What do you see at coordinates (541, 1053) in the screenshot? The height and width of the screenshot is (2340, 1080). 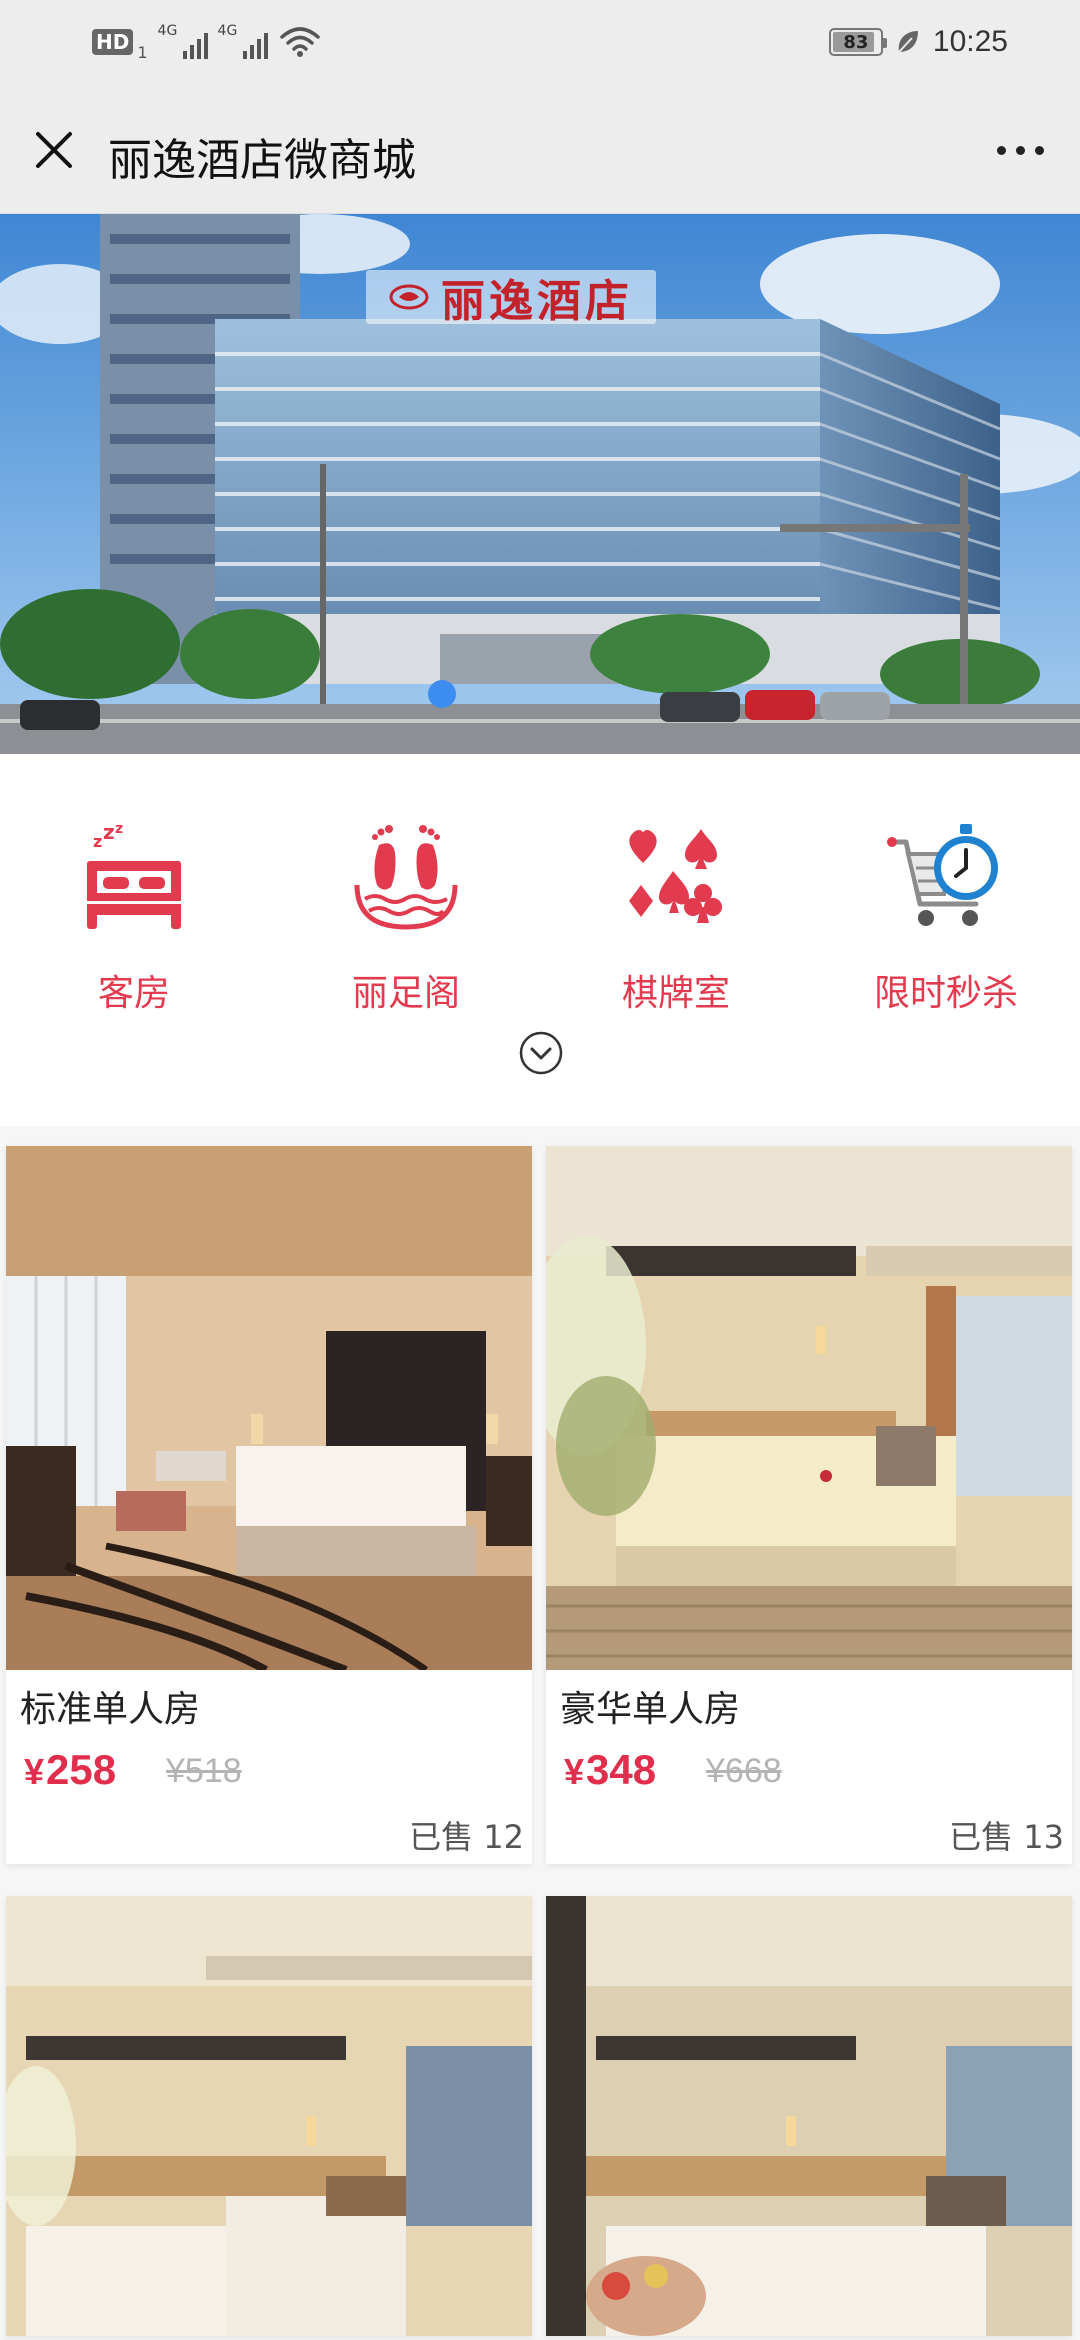 I see `expand-categories-icon` at bounding box center [541, 1053].